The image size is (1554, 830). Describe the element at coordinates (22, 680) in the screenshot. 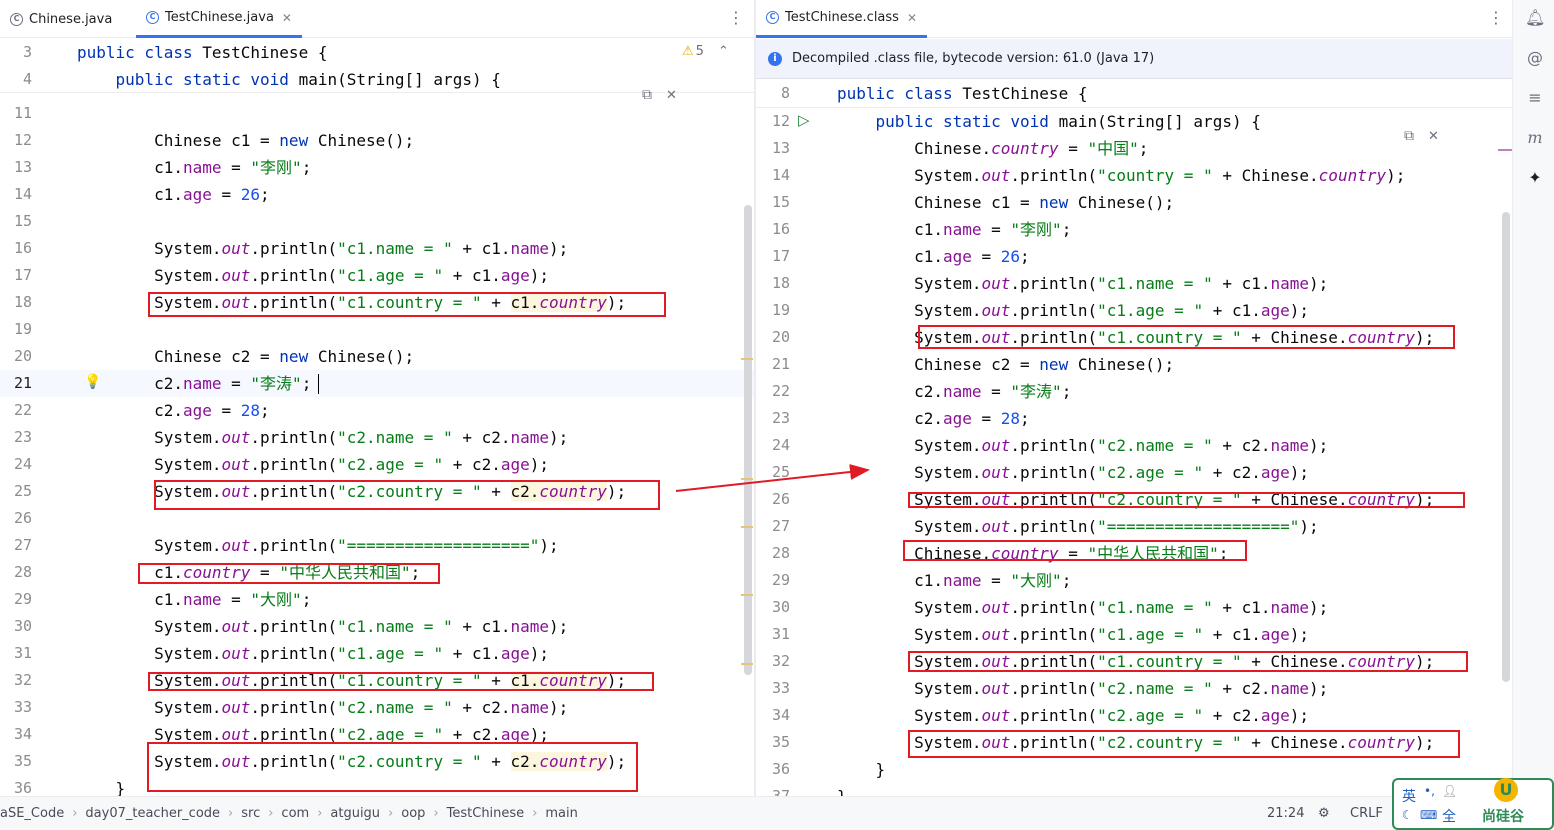

I see `line-number: 32` at that location.